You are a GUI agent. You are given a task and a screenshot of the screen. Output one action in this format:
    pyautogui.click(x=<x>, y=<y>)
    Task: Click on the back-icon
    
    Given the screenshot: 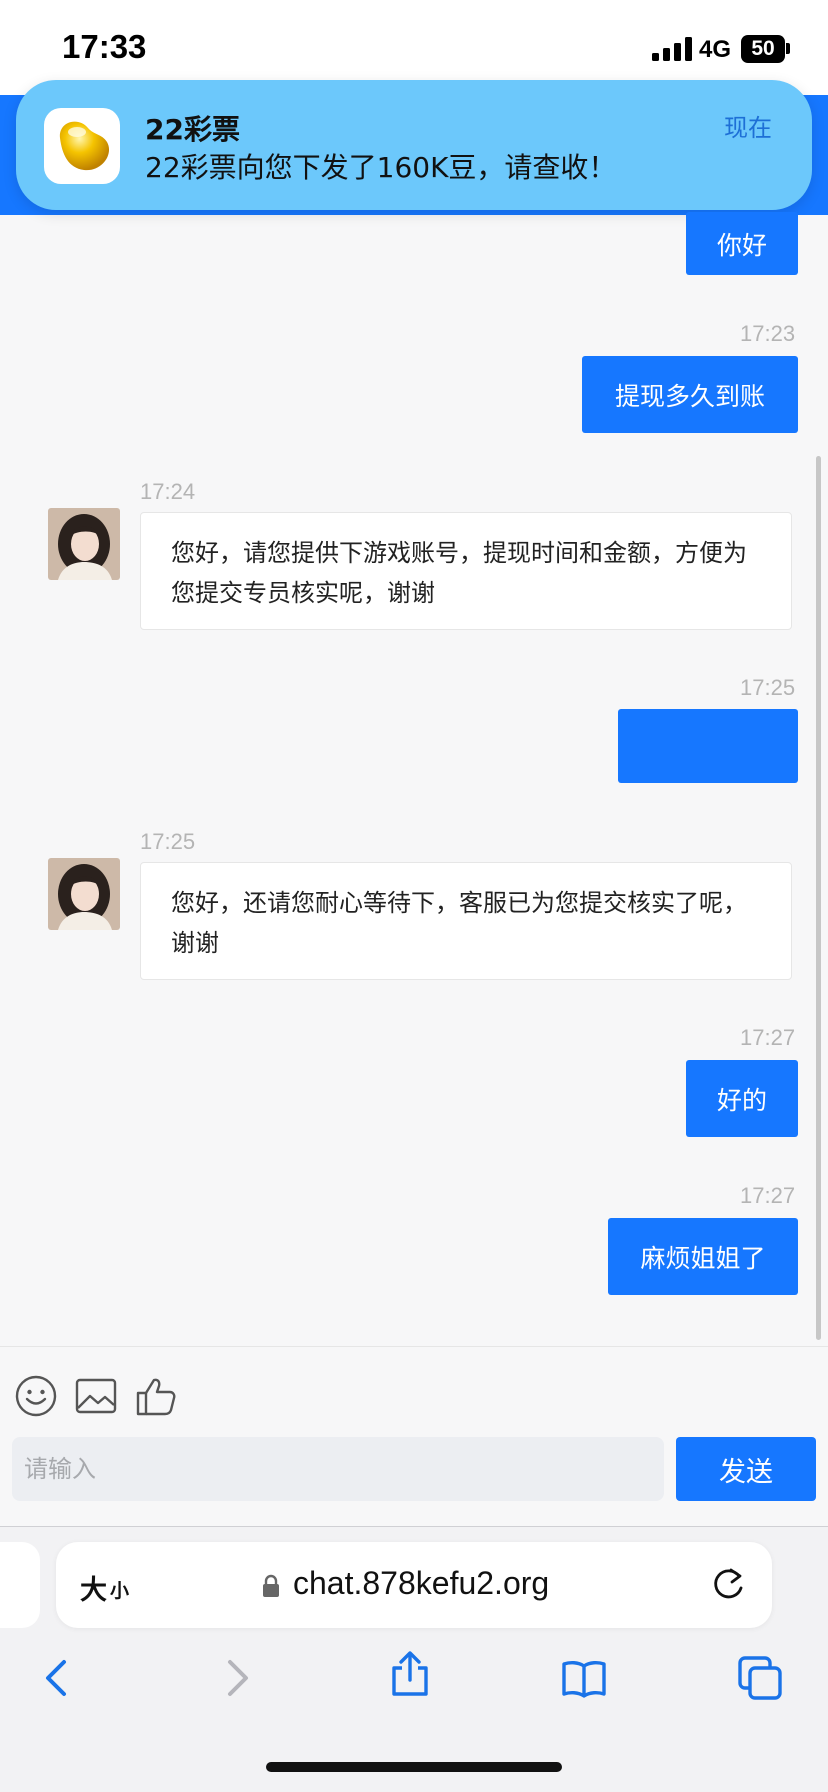 What is the action you would take?
    pyautogui.click(x=58, y=1678)
    